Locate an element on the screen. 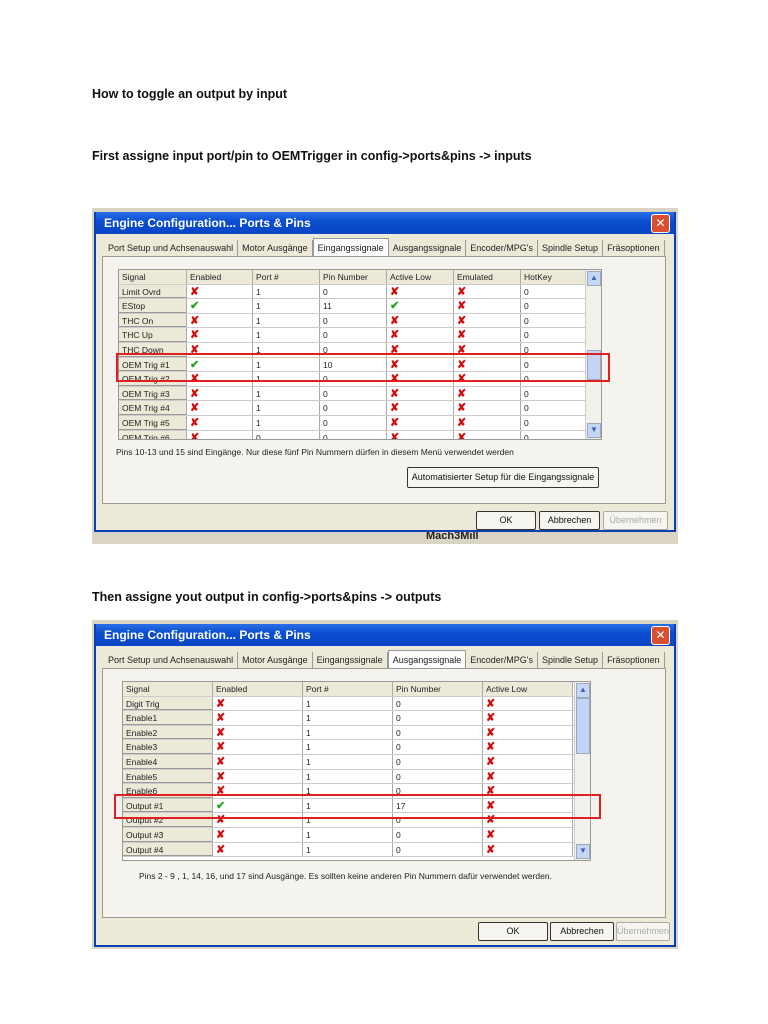  scrollbar: ▲ ▼ is located at coordinates (582, 771).